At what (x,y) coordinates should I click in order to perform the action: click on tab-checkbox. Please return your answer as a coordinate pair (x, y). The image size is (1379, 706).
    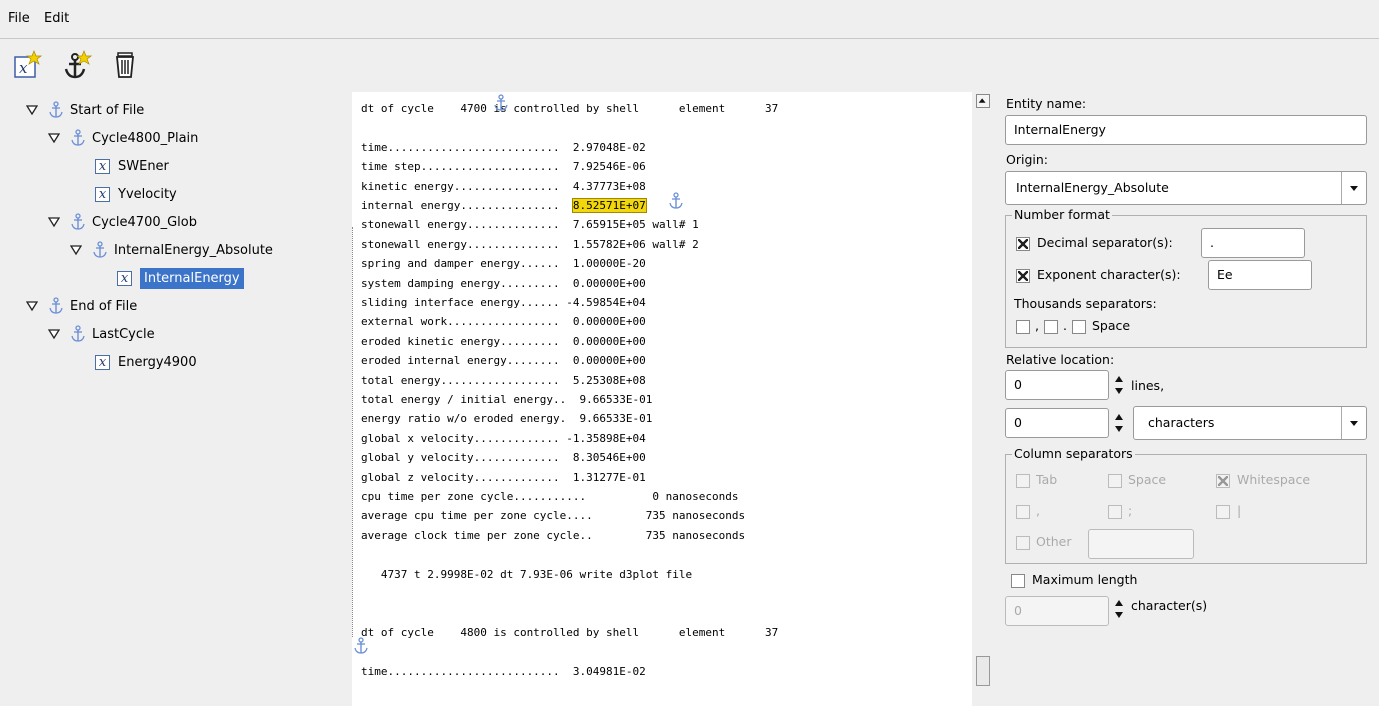
    Looking at the image, I should click on (1023, 481).